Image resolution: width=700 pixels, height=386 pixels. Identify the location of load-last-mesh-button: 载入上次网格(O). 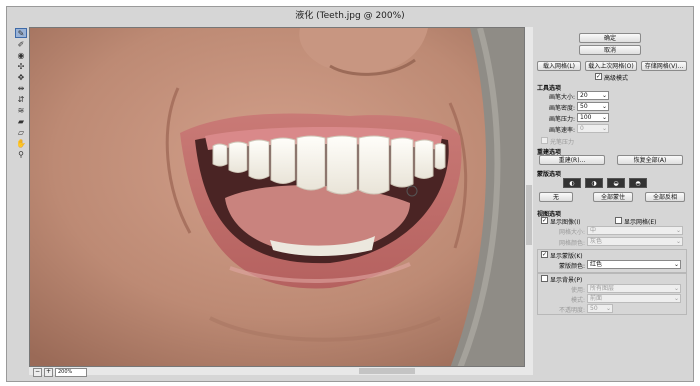
(611, 66).